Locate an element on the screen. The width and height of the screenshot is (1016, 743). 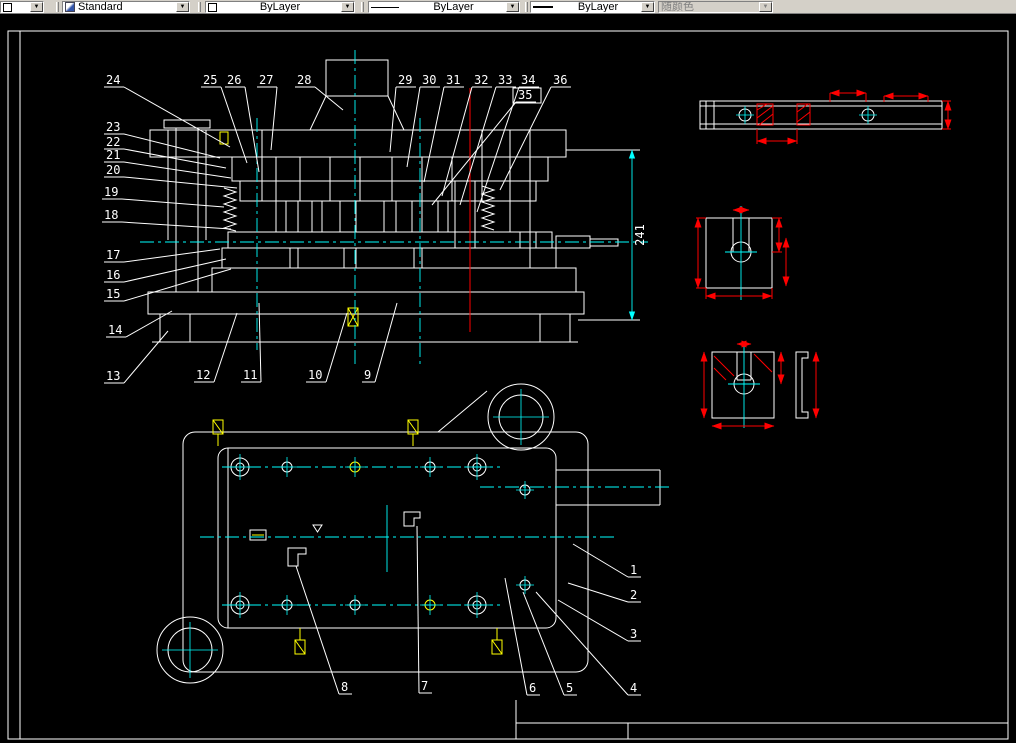
lineweight-sample-icon is located at coordinates (543, 7).